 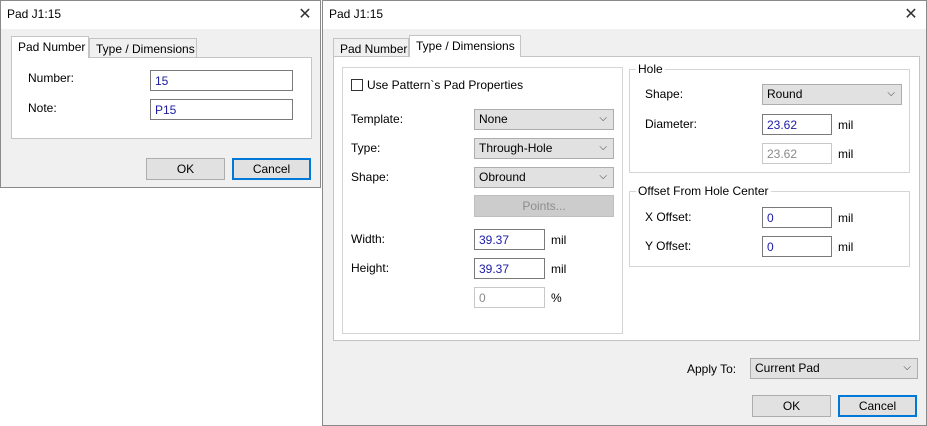 What do you see at coordinates (370, 268) in the screenshot?
I see `height-label: Height:` at bounding box center [370, 268].